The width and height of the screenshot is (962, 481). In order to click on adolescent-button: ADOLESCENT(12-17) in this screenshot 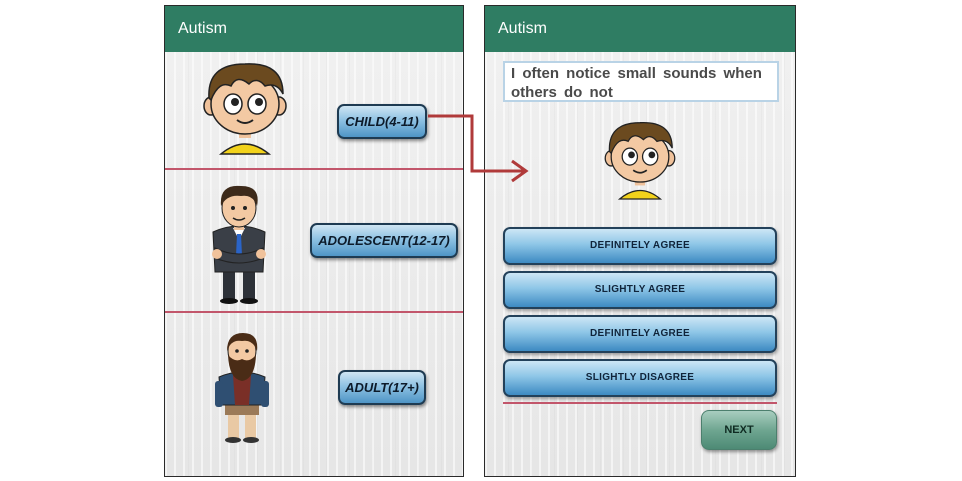, I will do `click(384, 240)`.